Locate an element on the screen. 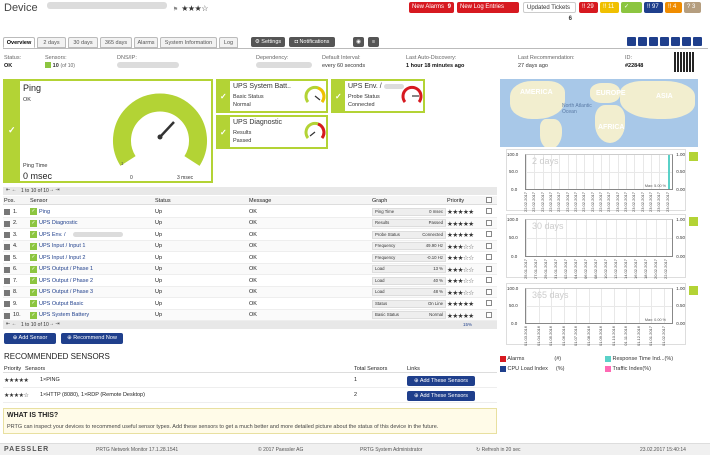 This screenshot has width=710, height=455. sensor-link: UPS Output / Phase 1 is located at coordinates (66, 269).